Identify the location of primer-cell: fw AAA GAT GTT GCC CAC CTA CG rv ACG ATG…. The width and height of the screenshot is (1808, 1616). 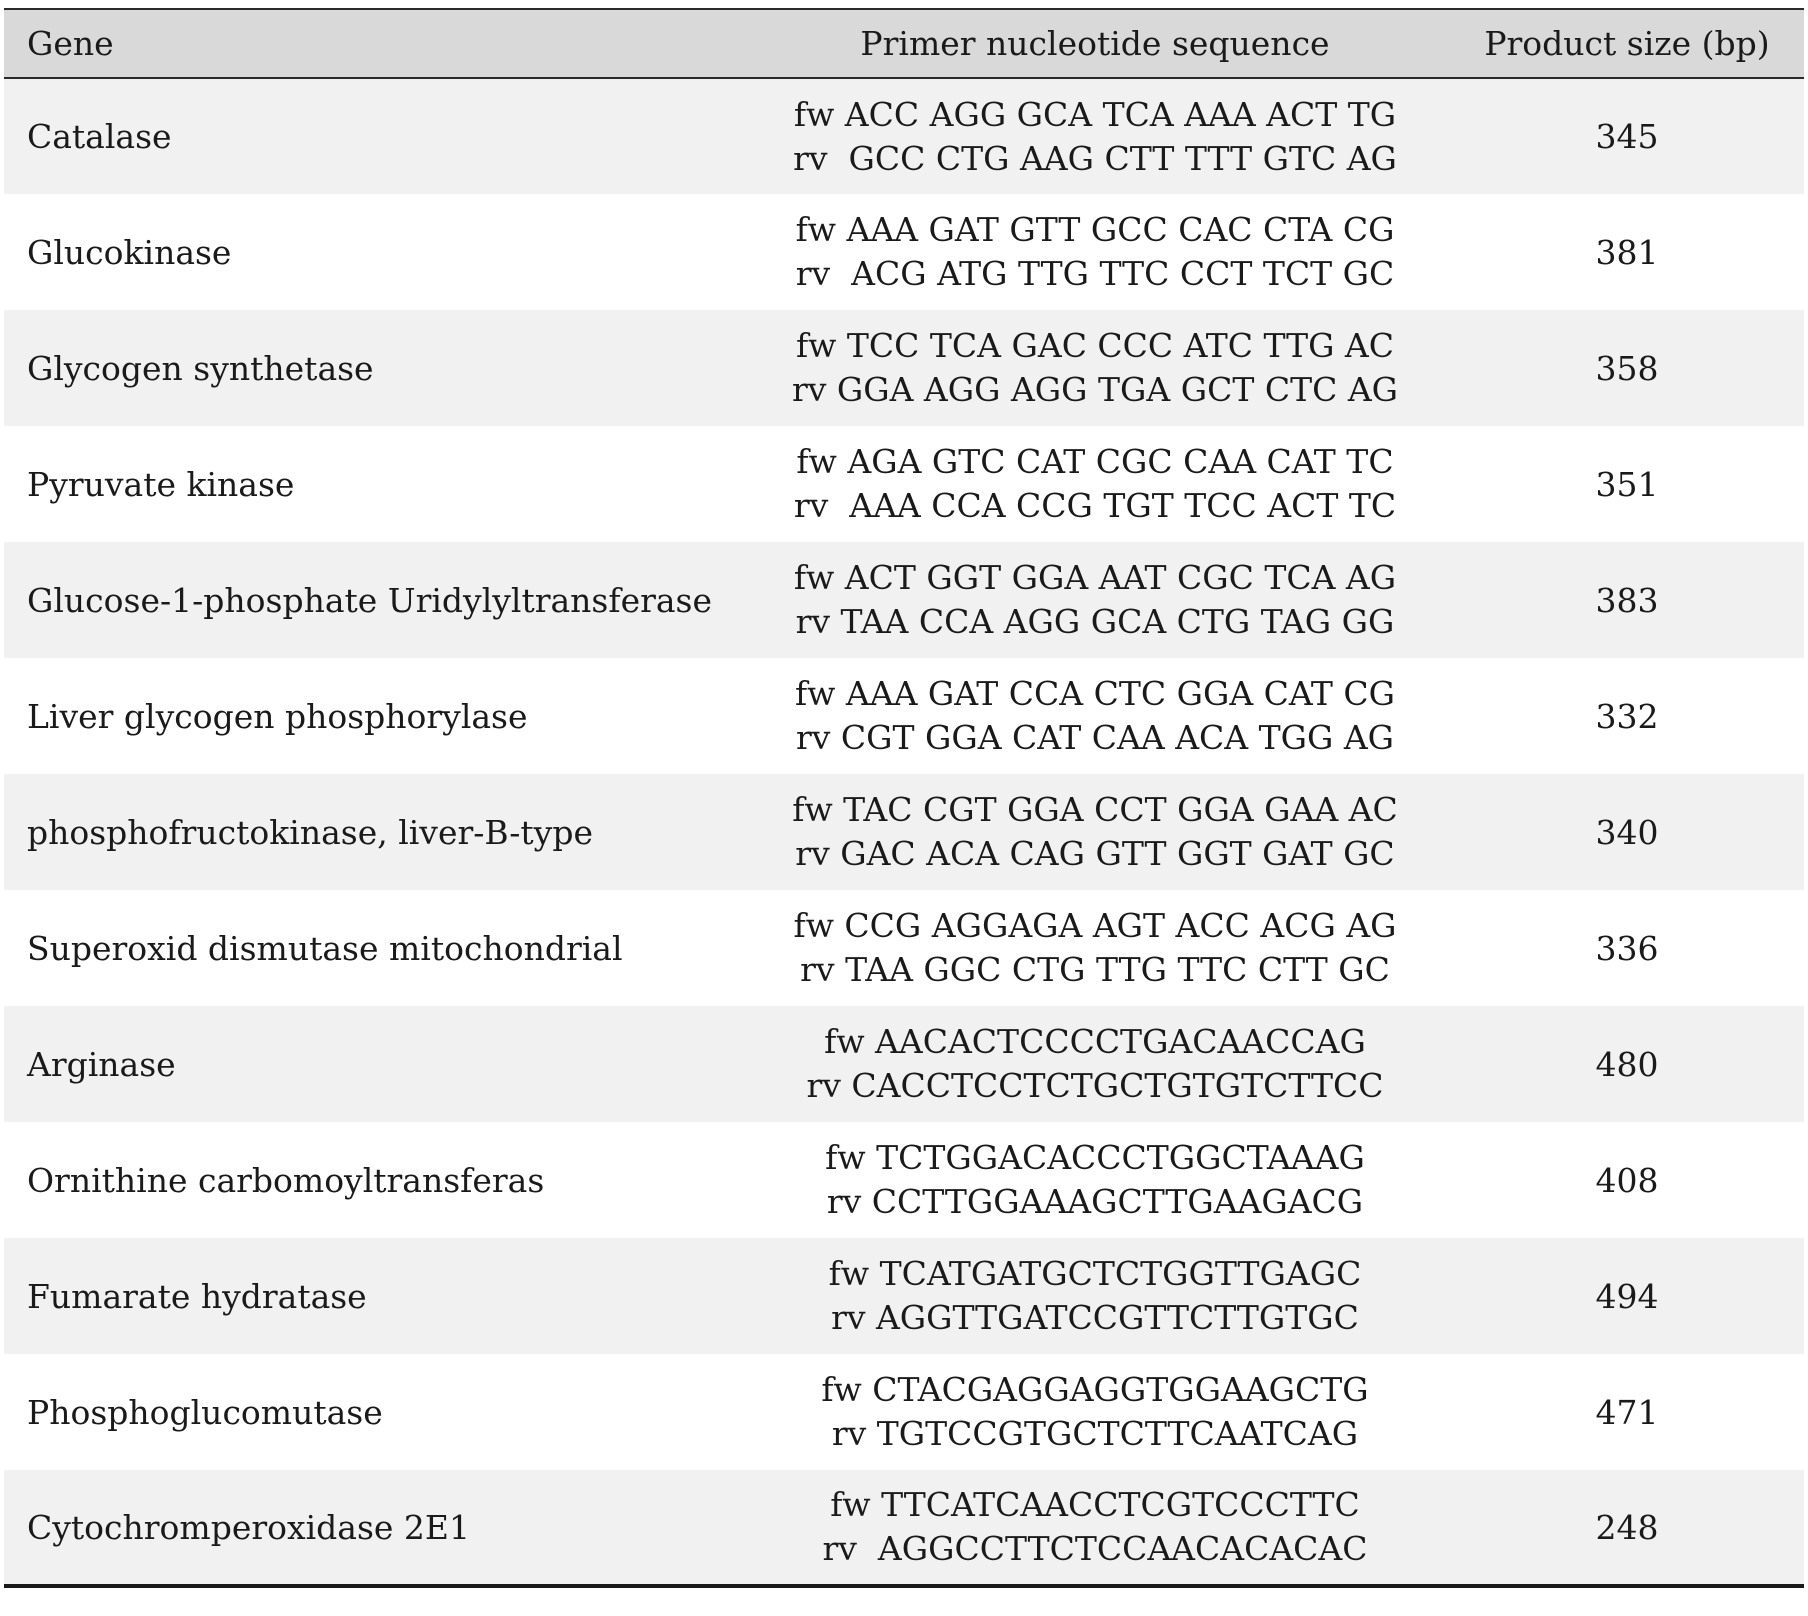
(1095, 252).